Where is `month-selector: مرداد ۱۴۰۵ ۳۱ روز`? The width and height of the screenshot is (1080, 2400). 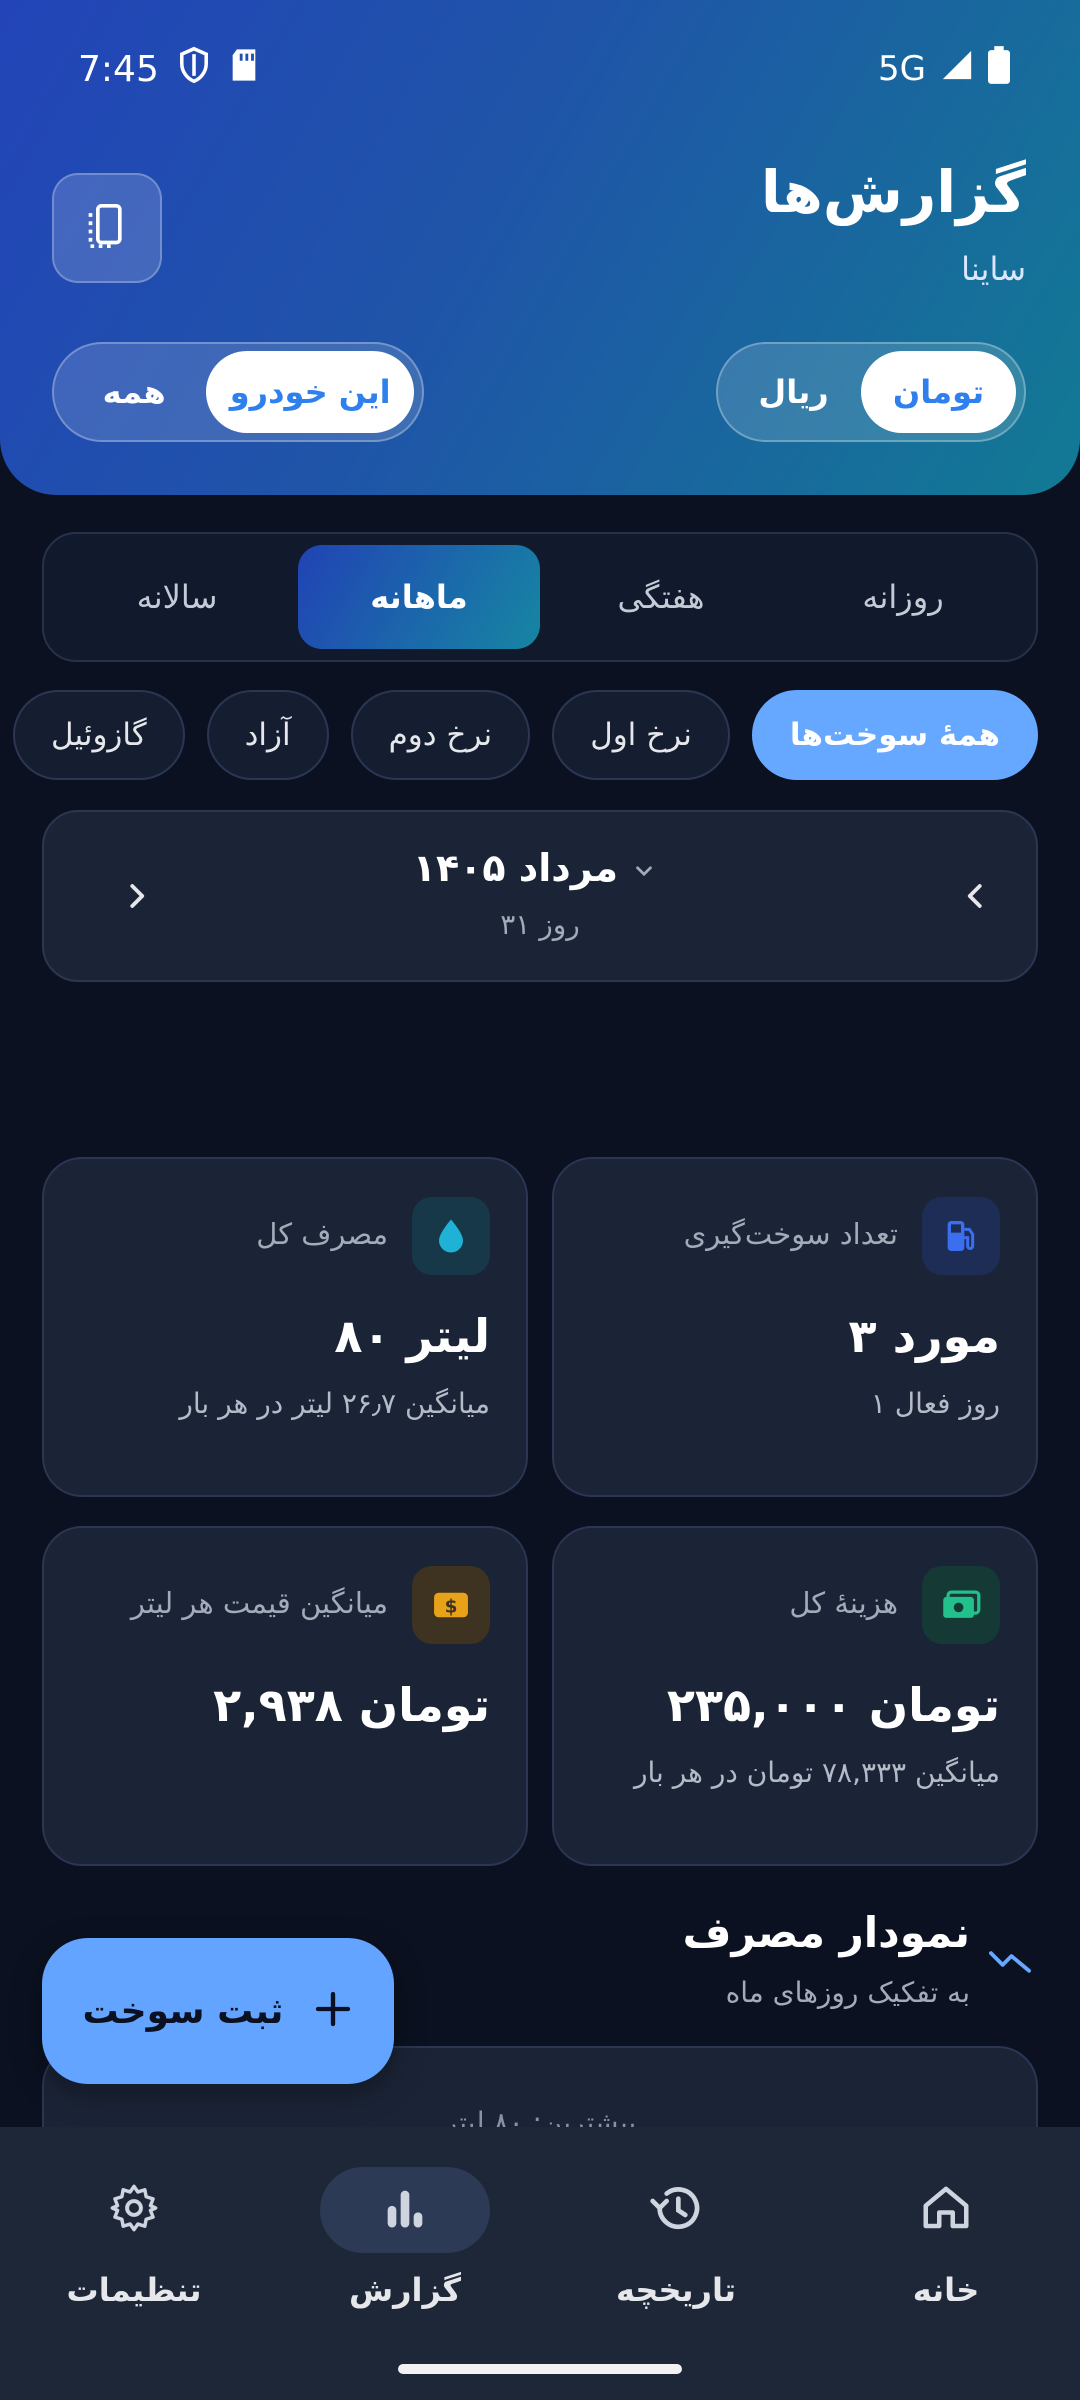
month-selector: مرداد ۱۴۰۵ ۳۱ روز is located at coordinates (540, 896).